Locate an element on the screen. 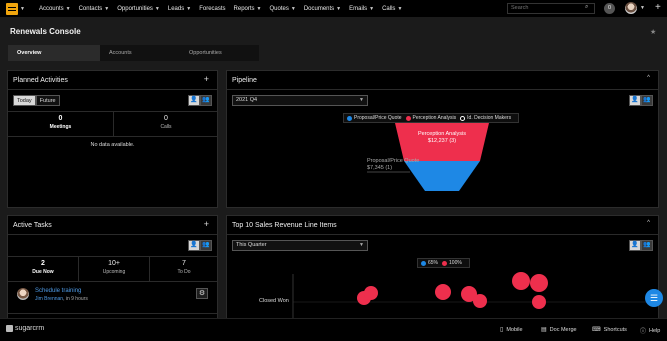 Image resolution: width=667 pixels, height=341 pixels. footer-brand: sugarcrm is located at coordinates (25, 328).